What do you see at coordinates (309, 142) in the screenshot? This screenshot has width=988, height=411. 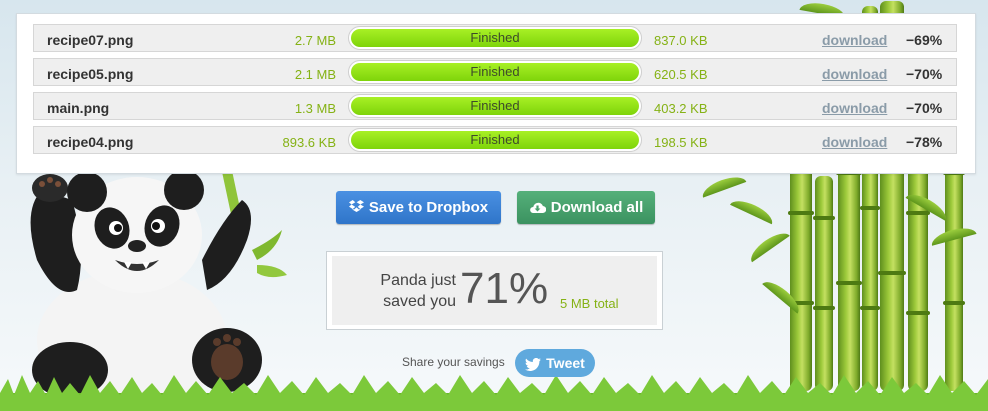 I see `original-size: 893.6 KB` at bounding box center [309, 142].